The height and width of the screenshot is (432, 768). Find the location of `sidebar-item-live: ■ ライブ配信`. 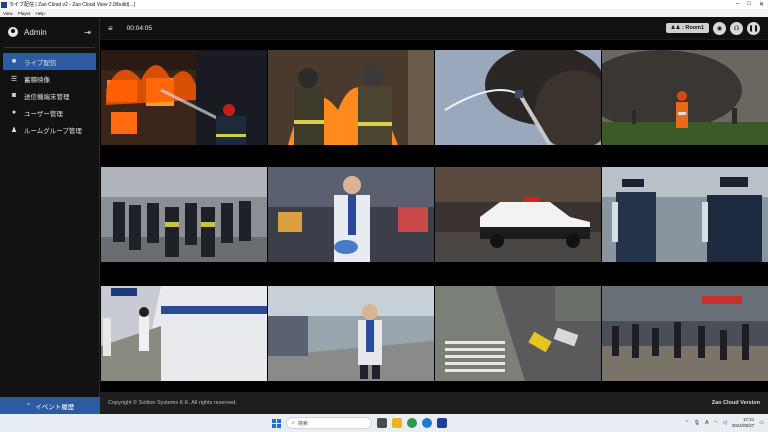

sidebar-item-live: ■ ライブ配信 is located at coordinates (49, 61).